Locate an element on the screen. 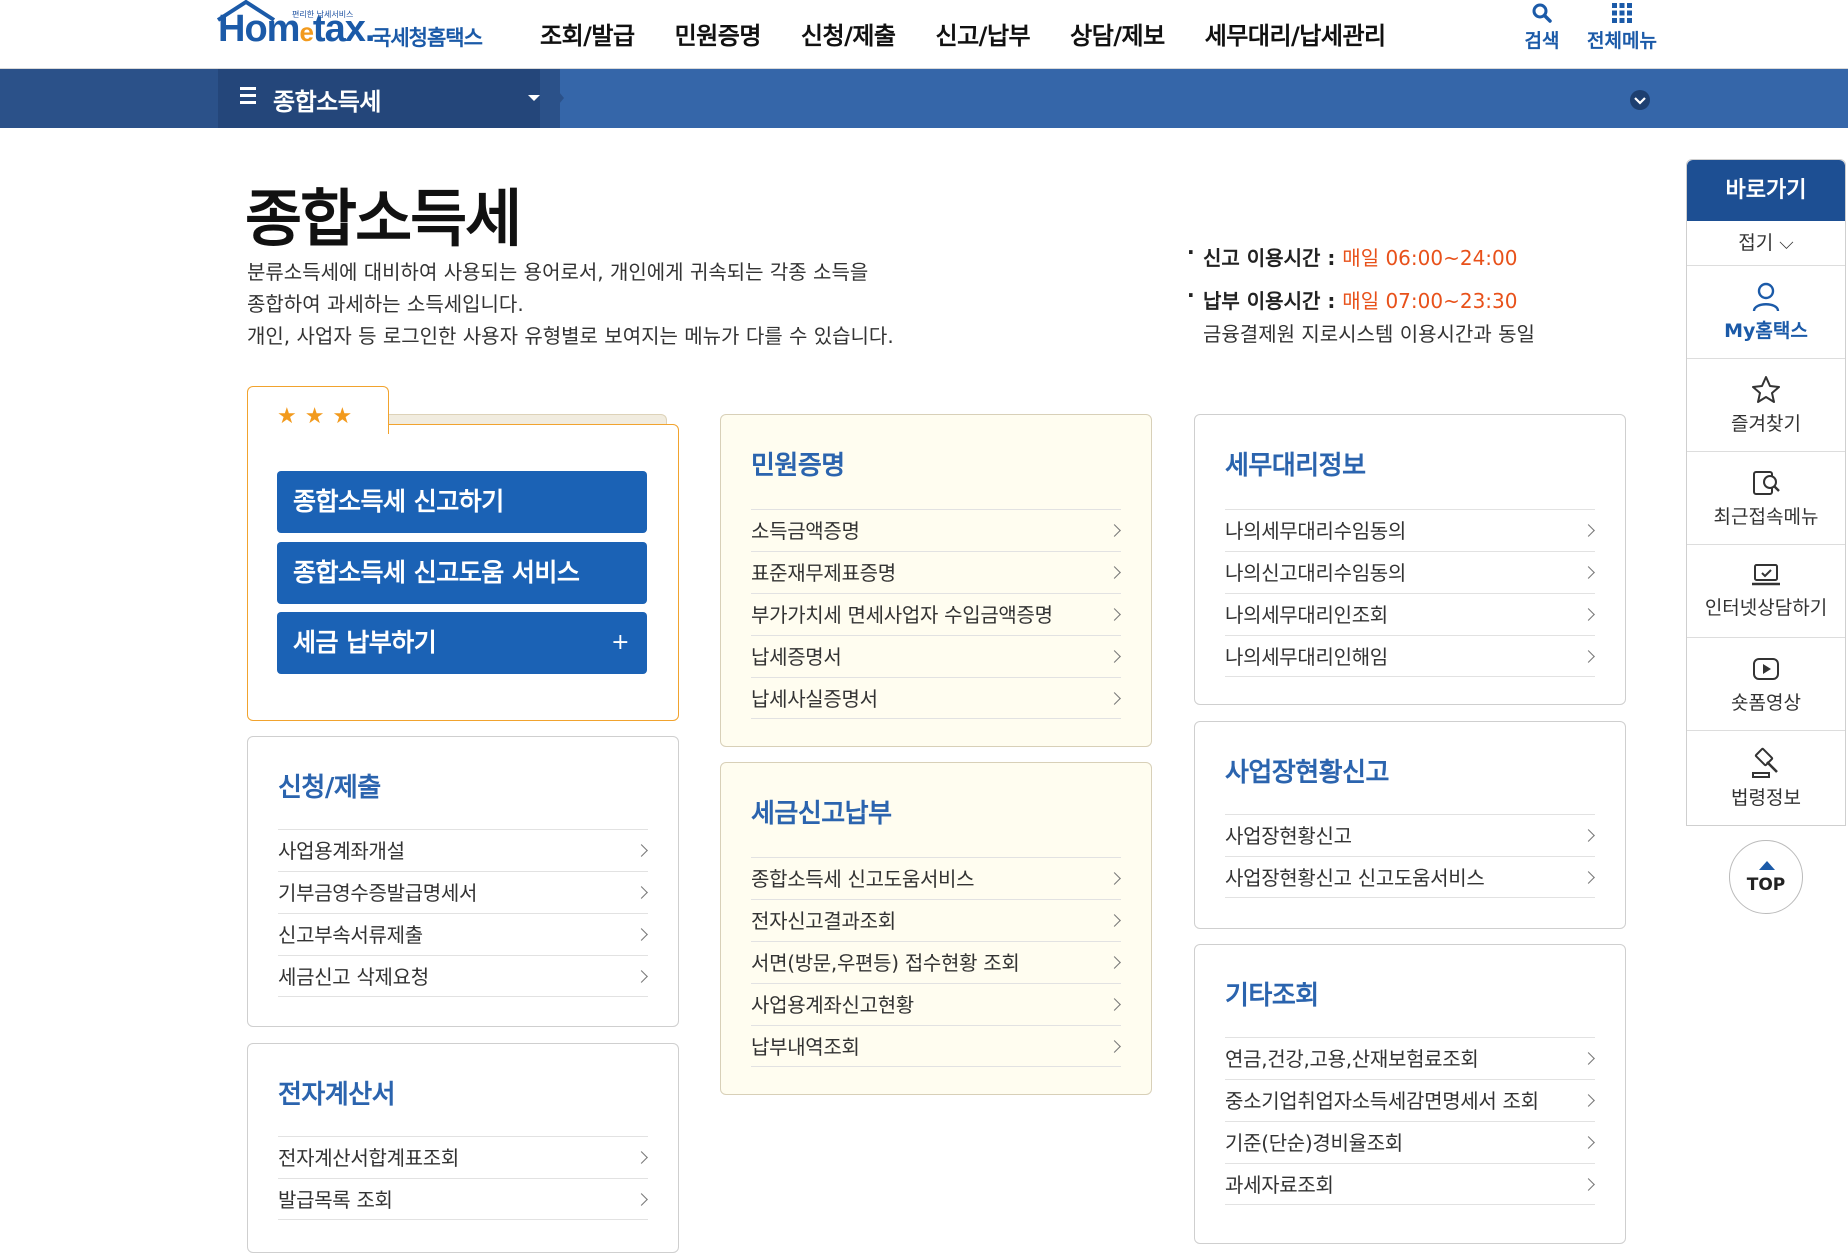  star-outline-icon is located at coordinates (1766, 389).